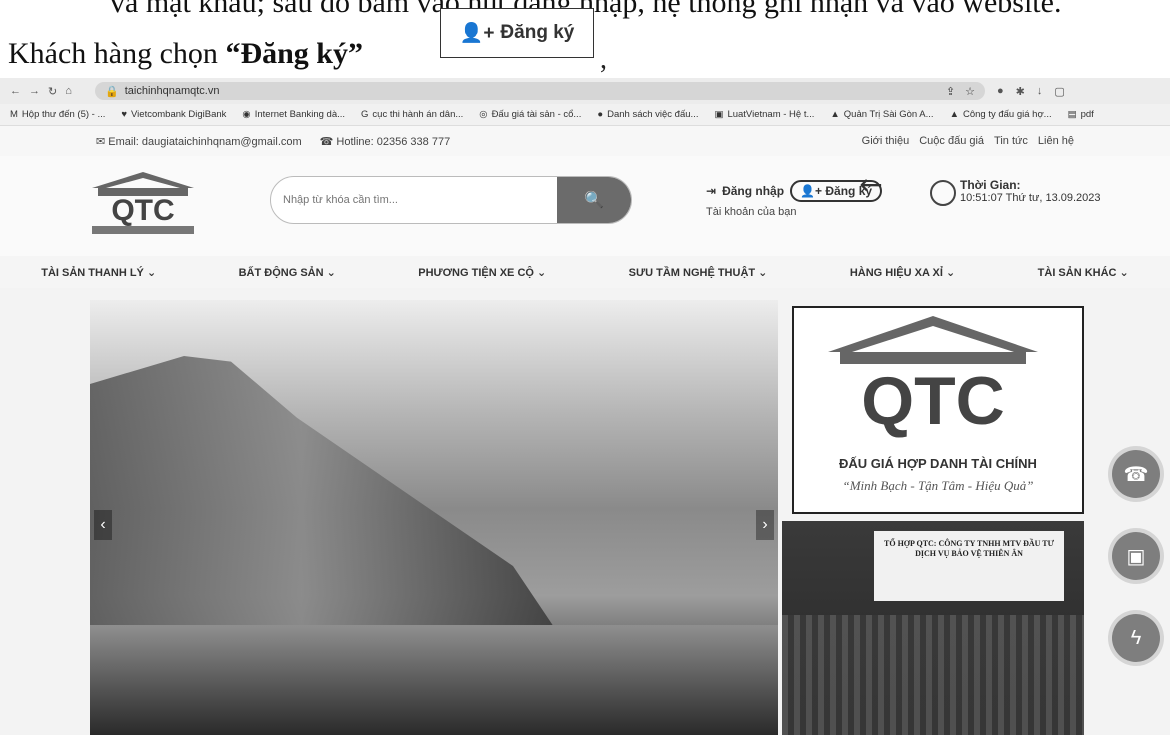 This screenshot has height=735, width=1170. Describe the element at coordinates (1020, 91) in the screenshot. I see `extension-icon-2: ✱` at that location.